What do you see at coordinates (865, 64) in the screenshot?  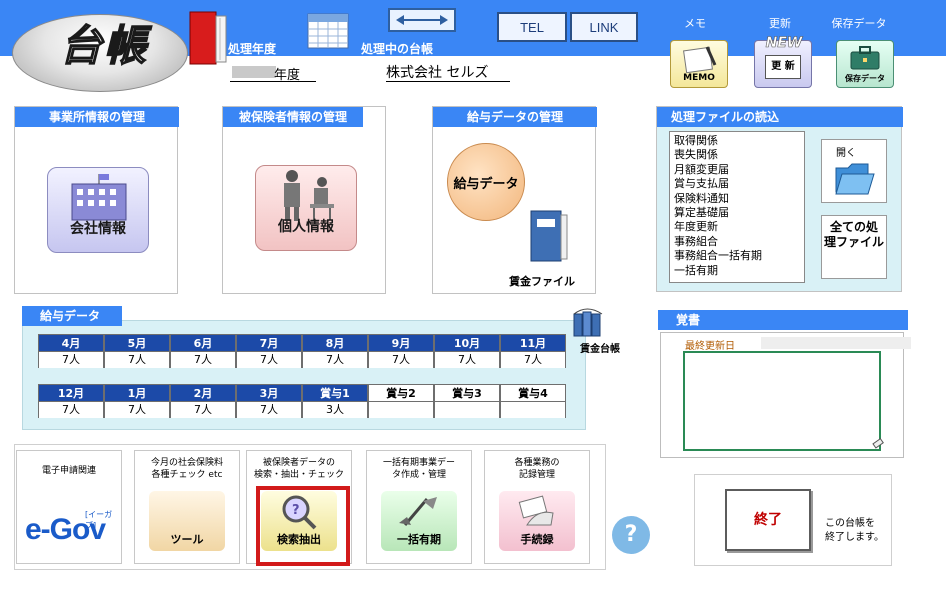 I see `saved-data-button: 保存データ` at bounding box center [865, 64].